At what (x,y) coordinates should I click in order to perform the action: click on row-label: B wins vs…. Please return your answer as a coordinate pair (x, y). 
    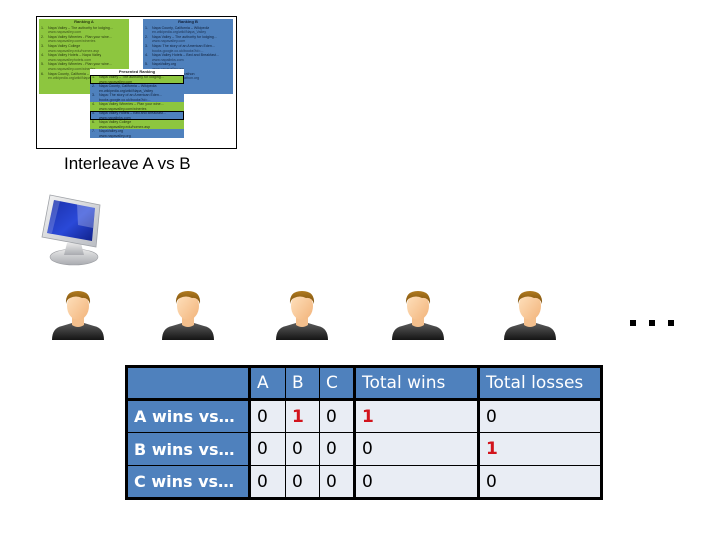
    Looking at the image, I should click on (187, 449).